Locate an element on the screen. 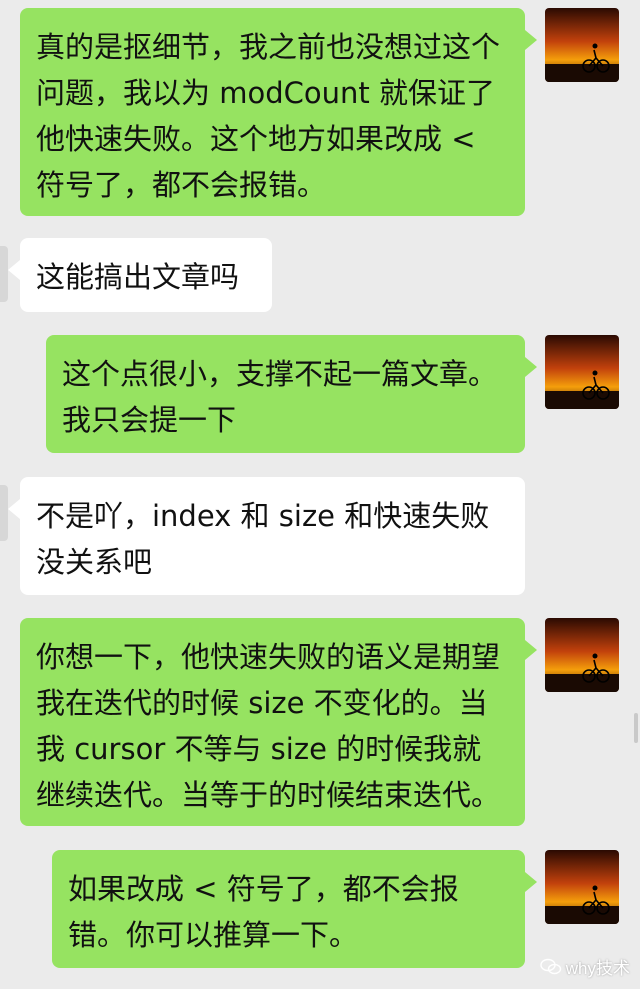  message-bubble-sent: 这个点很小，支撑不起一篇文章。我只会提一下 is located at coordinates (291, 394).